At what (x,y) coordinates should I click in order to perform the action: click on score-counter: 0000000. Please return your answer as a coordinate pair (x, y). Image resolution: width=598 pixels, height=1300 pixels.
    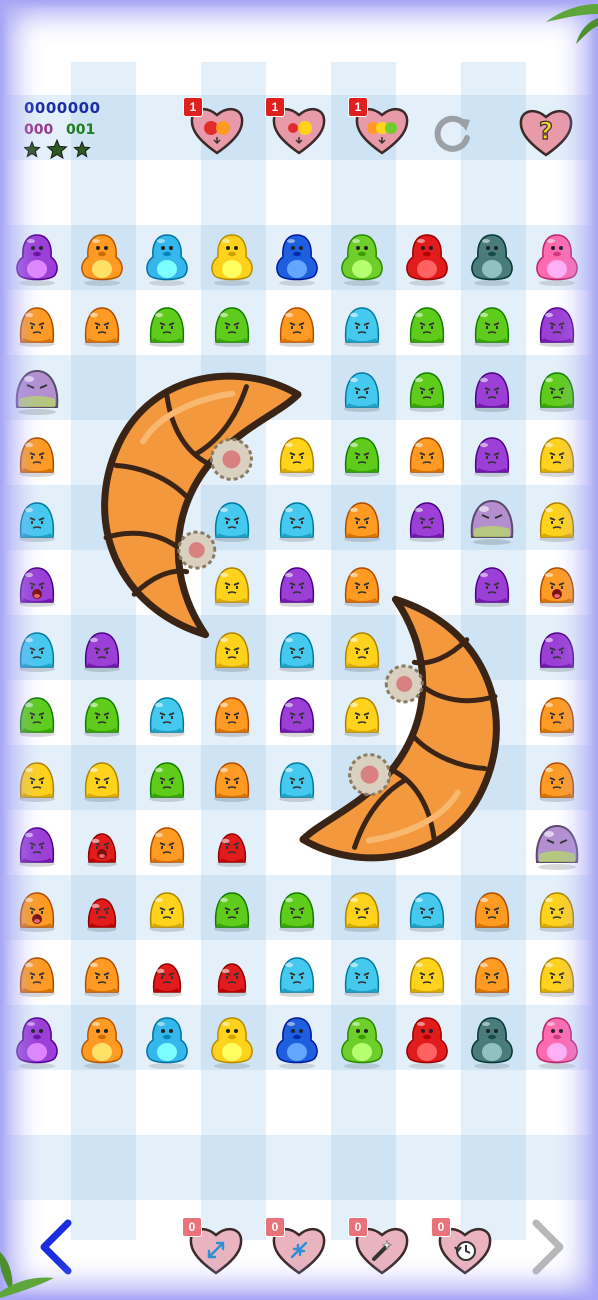
    Looking at the image, I should click on (62, 108).